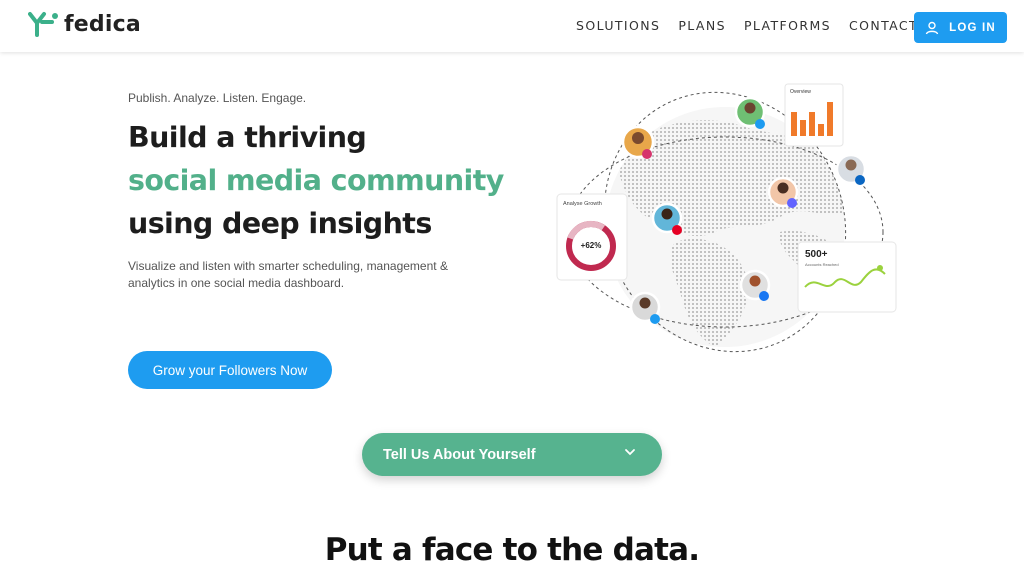 The height and width of the screenshot is (576, 1024). I want to click on growth-title: Analyse Growth, so click(582, 204).